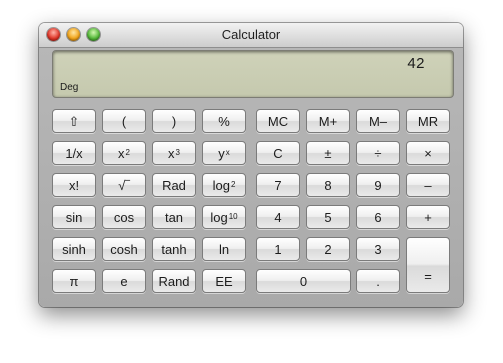 Image resolution: width=503 pixels, height=363 pixels. Describe the element at coordinates (416, 63) in the screenshot. I see `display-value: 42` at that location.